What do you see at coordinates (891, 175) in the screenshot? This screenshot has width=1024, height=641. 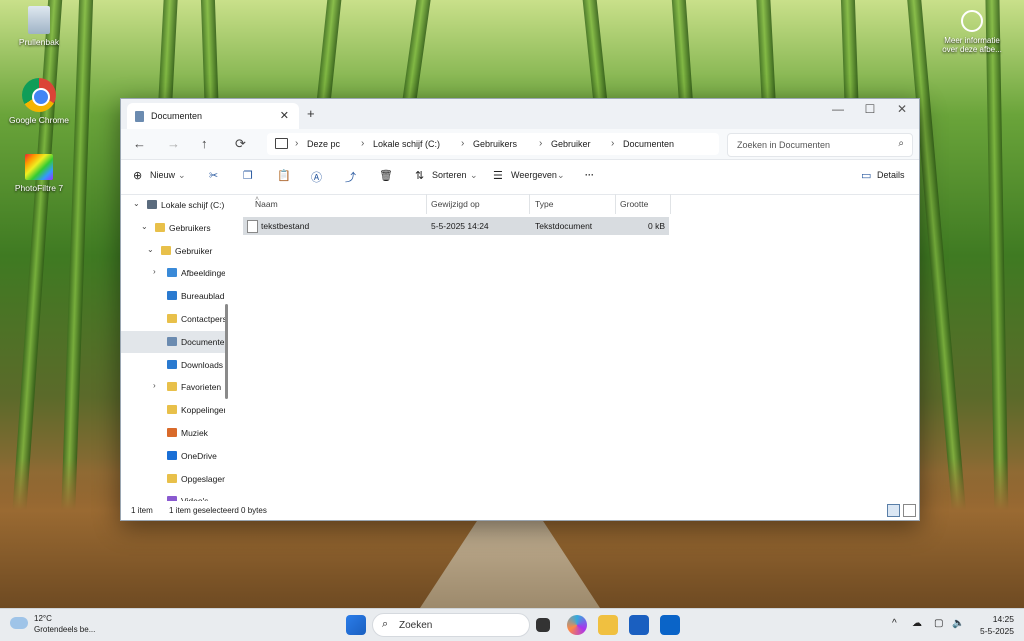 I see `details-button: Details` at bounding box center [891, 175].